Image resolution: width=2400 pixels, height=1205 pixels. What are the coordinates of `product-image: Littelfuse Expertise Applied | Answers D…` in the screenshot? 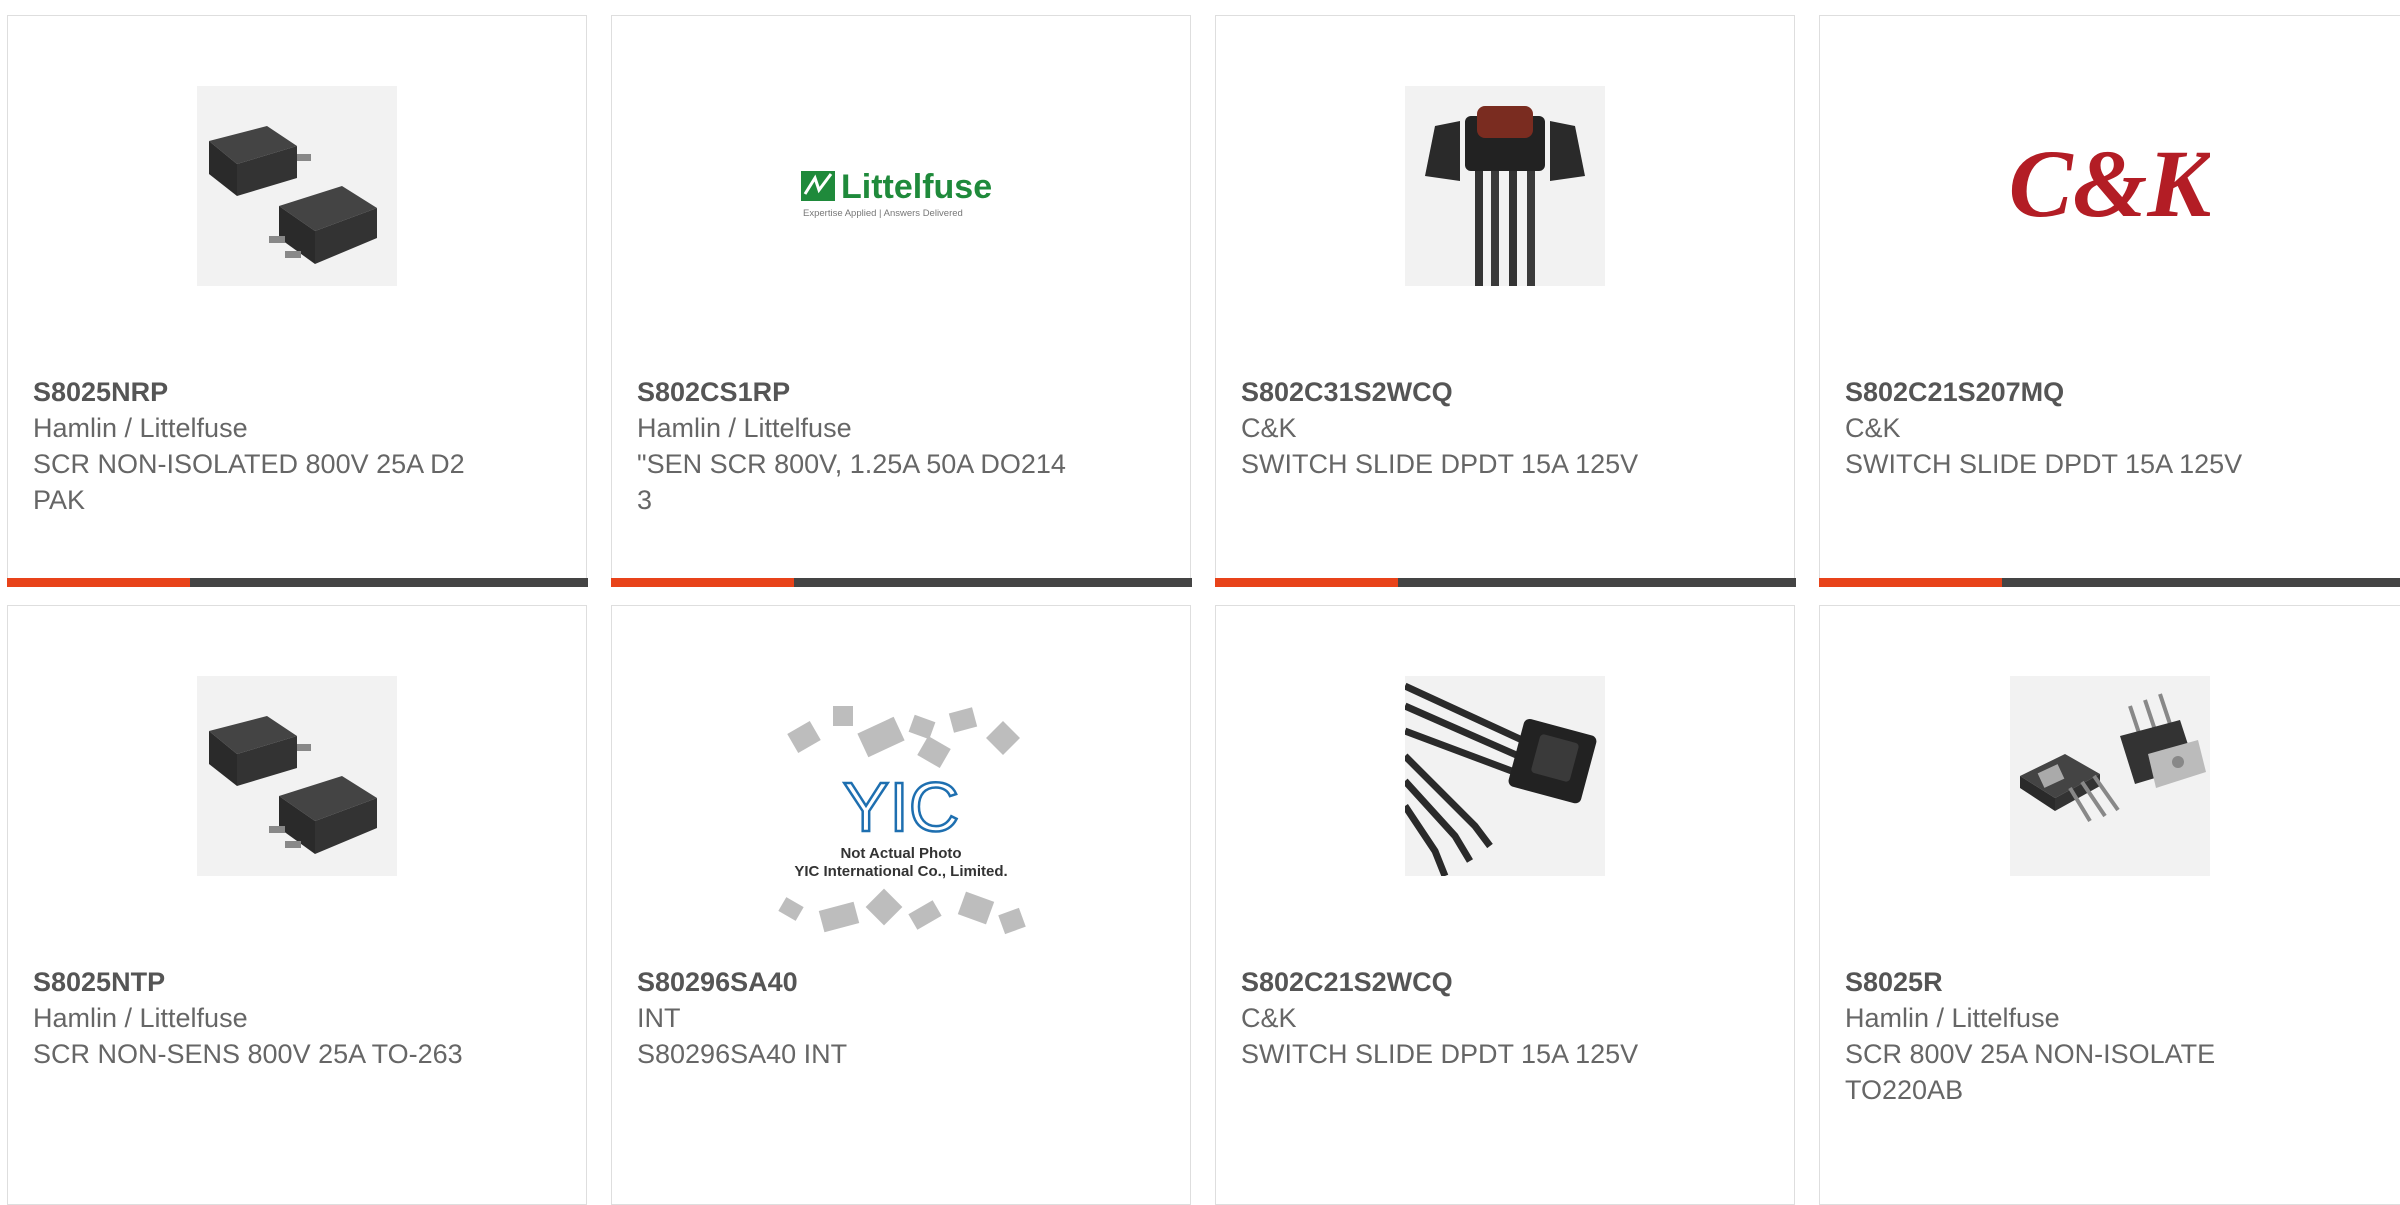 It's located at (901, 186).